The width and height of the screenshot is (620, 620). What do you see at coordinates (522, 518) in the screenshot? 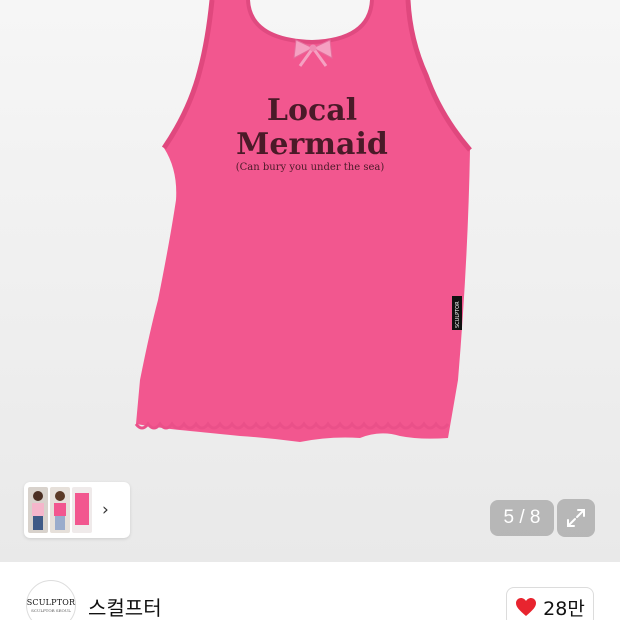
I see `page-counter: 5 / 8` at bounding box center [522, 518].